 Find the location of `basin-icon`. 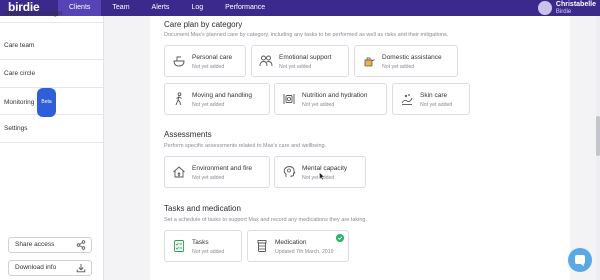

basin-icon is located at coordinates (179, 61).